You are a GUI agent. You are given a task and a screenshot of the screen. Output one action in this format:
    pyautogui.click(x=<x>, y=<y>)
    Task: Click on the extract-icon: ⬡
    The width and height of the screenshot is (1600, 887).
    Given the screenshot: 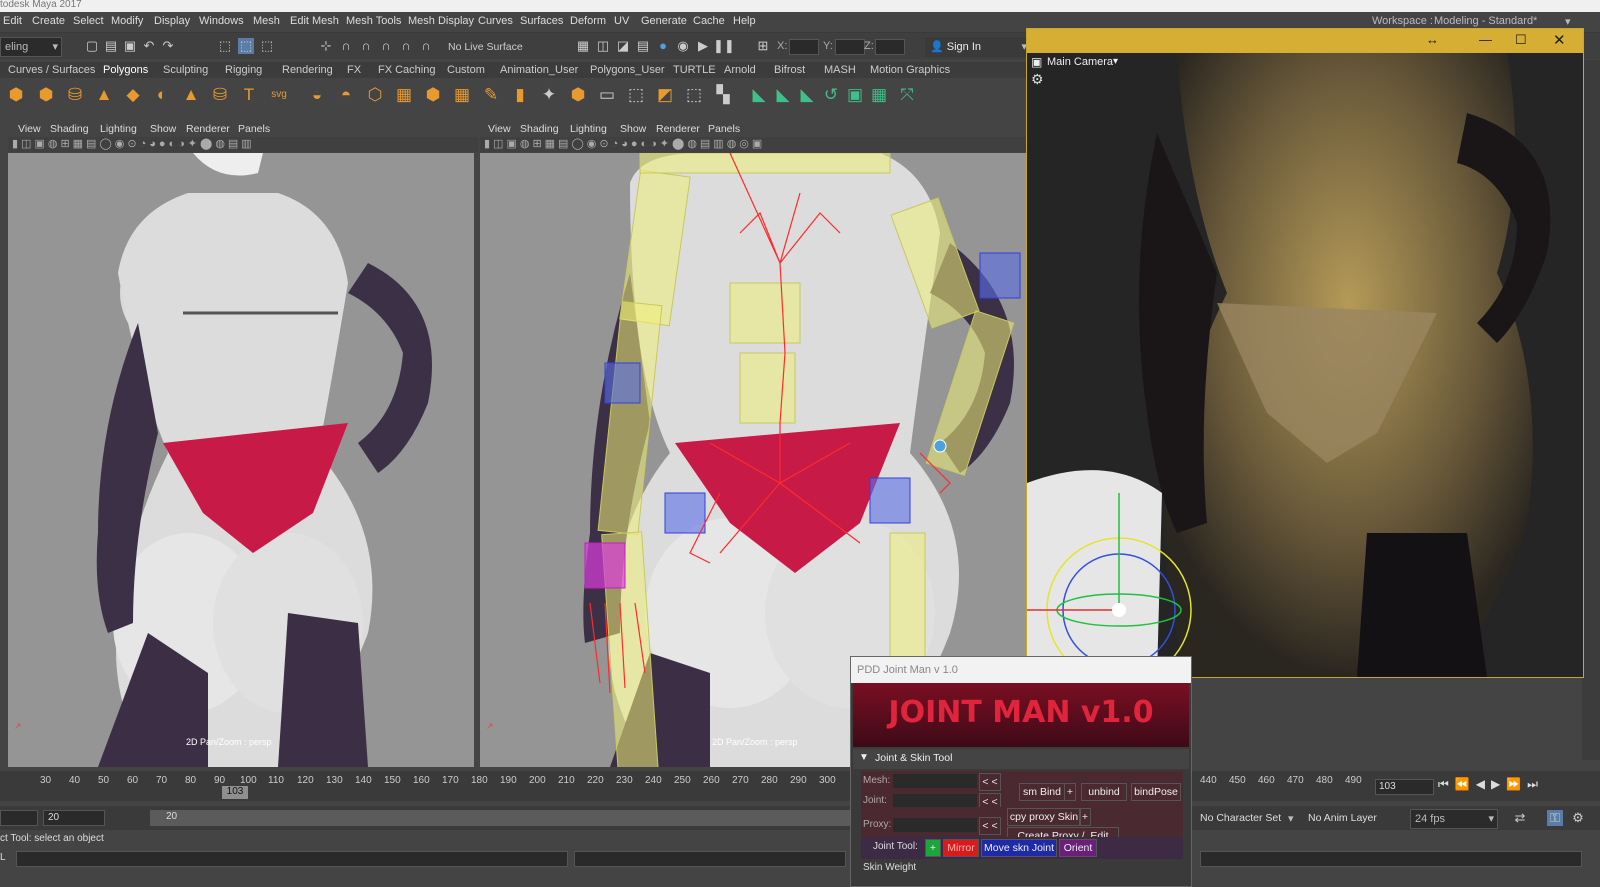 What is the action you would take?
    pyautogui.click(x=375, y=95)
    